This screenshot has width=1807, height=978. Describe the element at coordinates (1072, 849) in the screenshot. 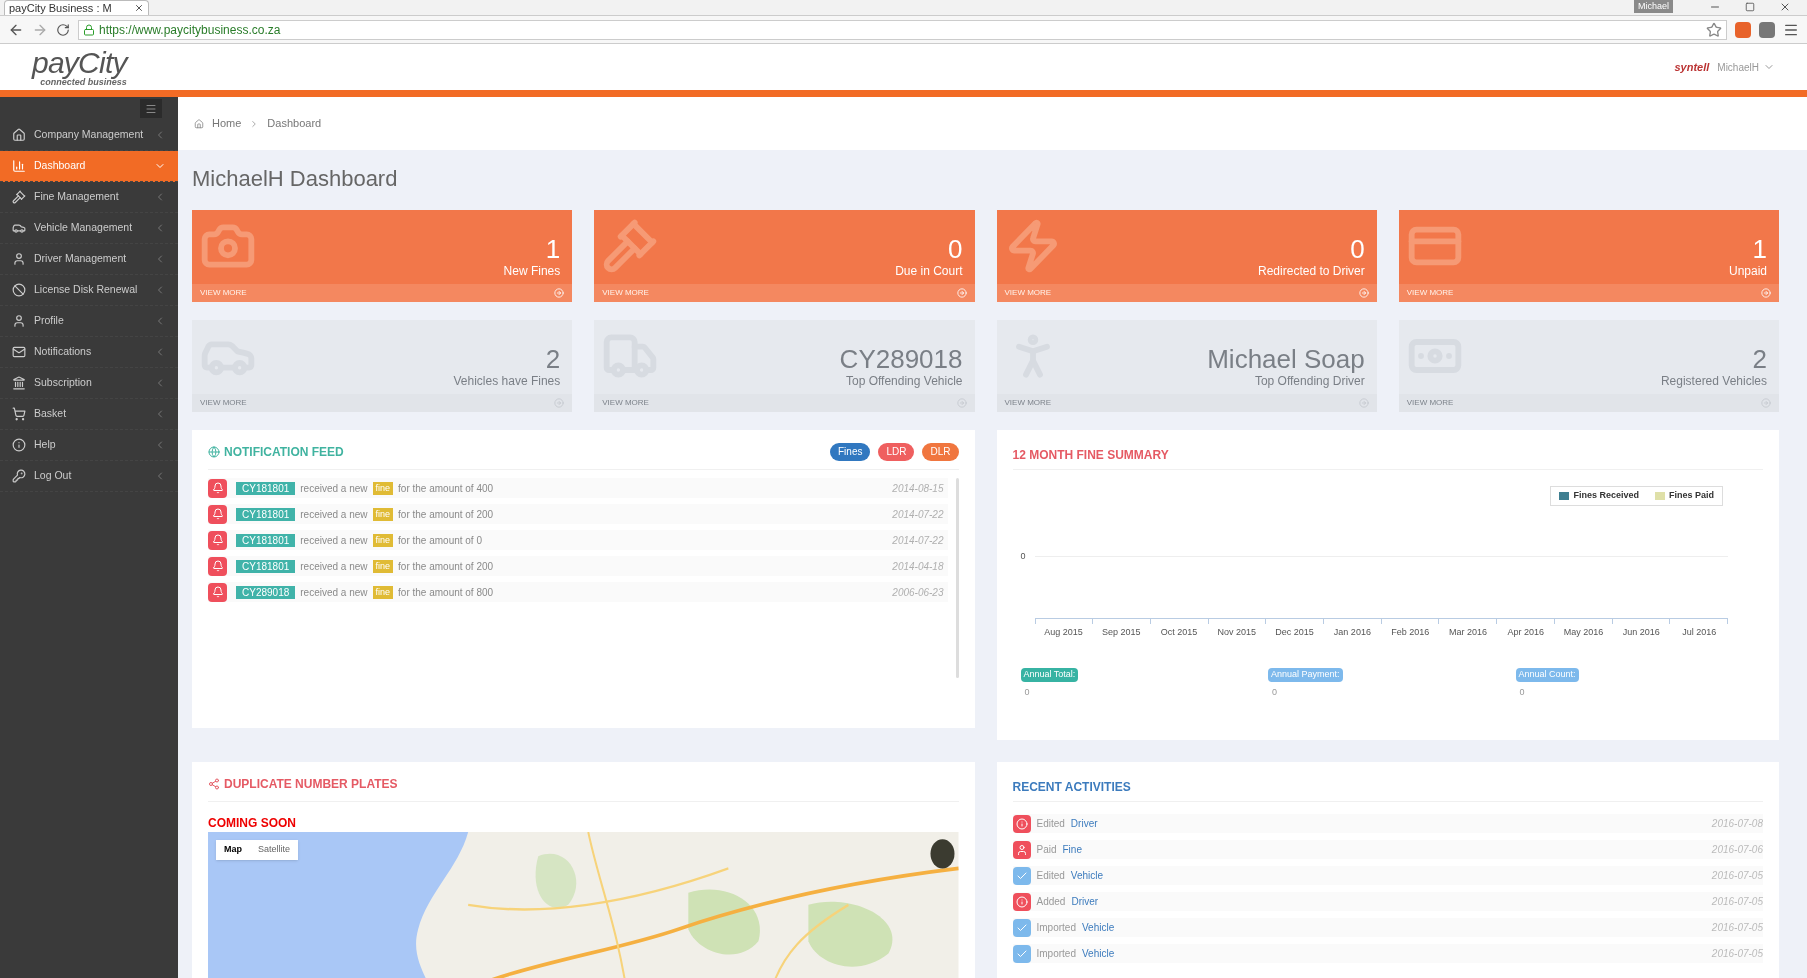

I see `activity-link: Fine` at that location.